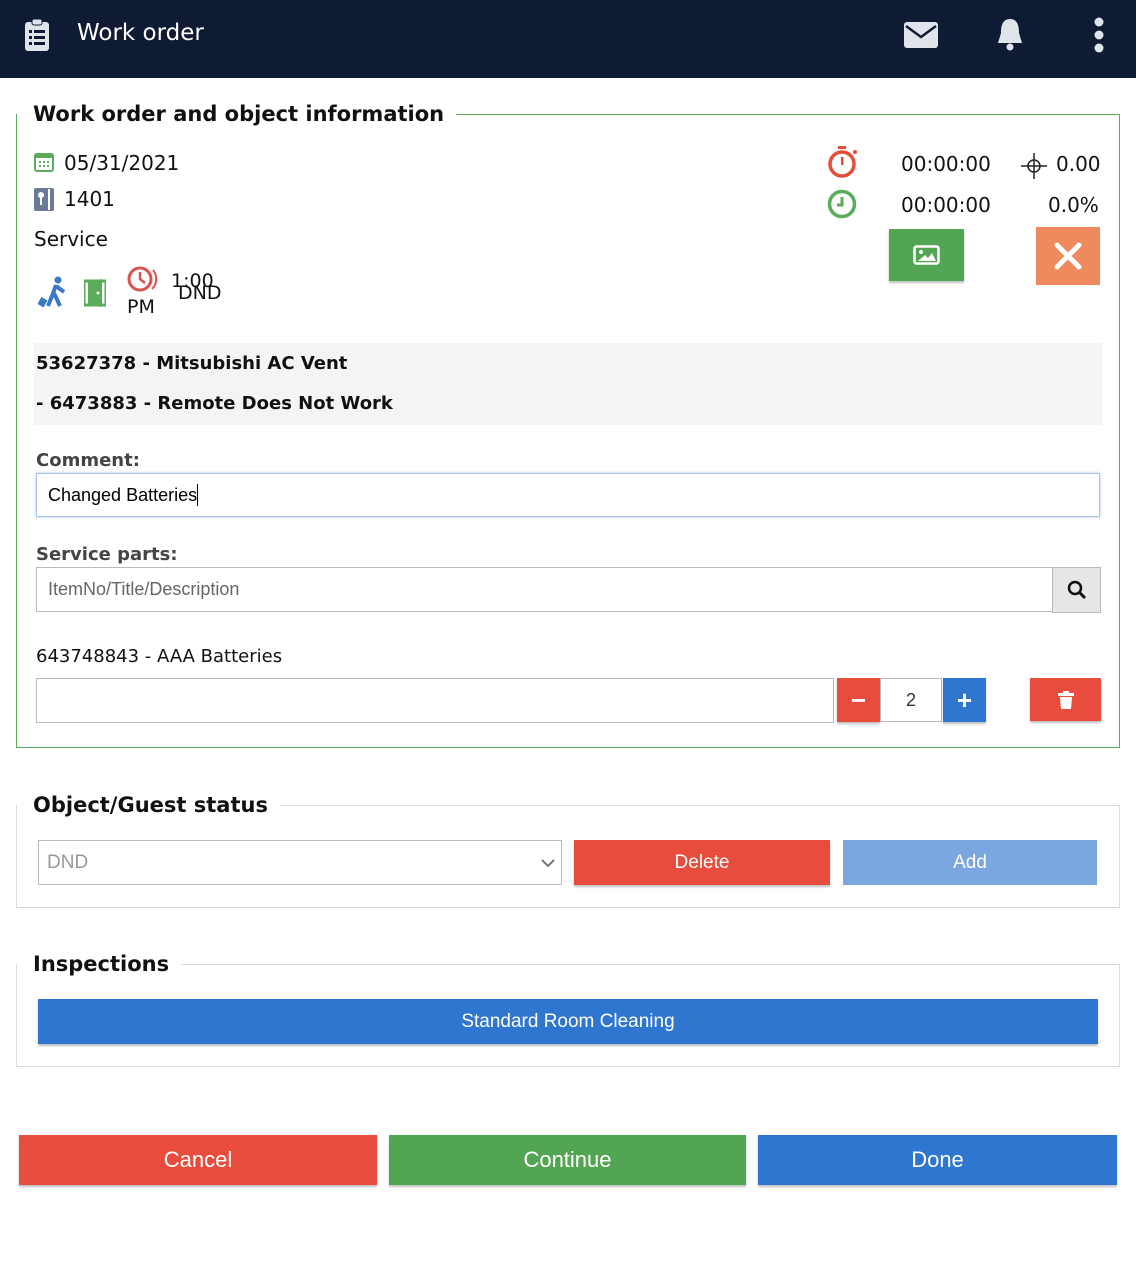  What do you see at coordinates (548, 863) in the screenshot?
I see `chevron-down-icon` at bounding box center [548, 863].